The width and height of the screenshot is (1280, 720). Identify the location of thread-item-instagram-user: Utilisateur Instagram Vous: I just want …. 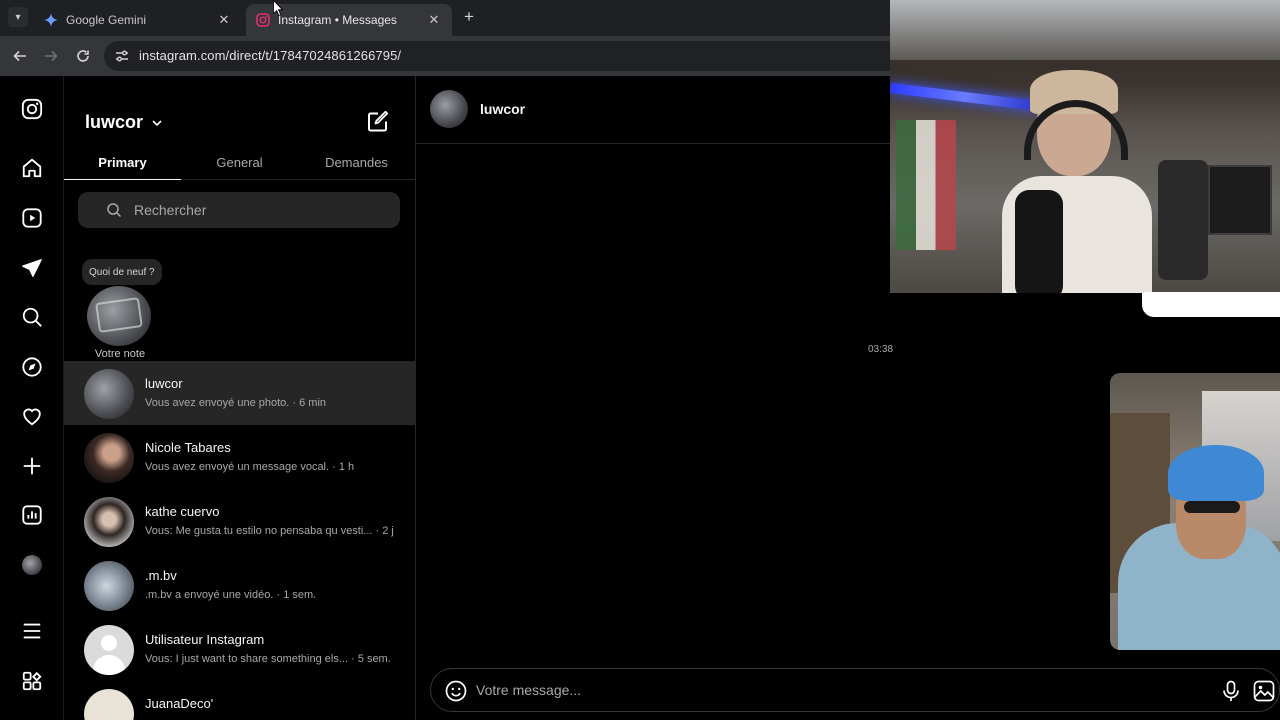
(240, 649).